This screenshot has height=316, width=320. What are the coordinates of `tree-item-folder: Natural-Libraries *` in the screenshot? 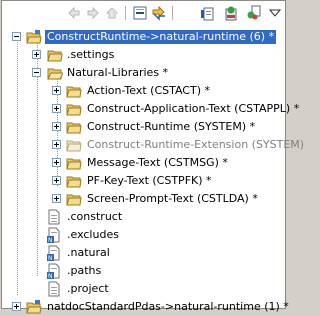 It's located at (143, 73).